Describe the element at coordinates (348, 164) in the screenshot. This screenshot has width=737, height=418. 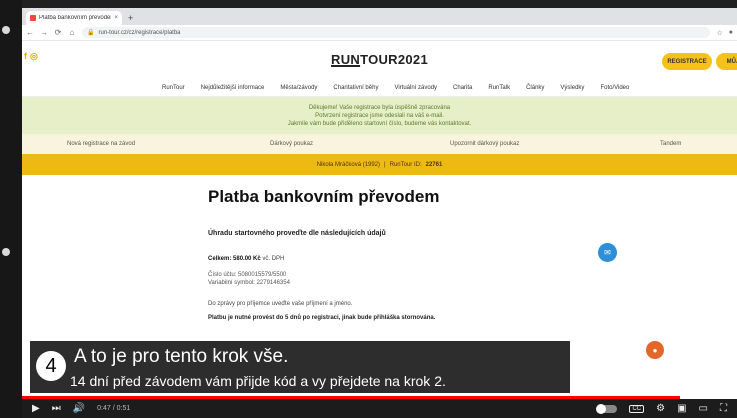
I see `user-name: Nikola Mráčková (1992)` at that location.